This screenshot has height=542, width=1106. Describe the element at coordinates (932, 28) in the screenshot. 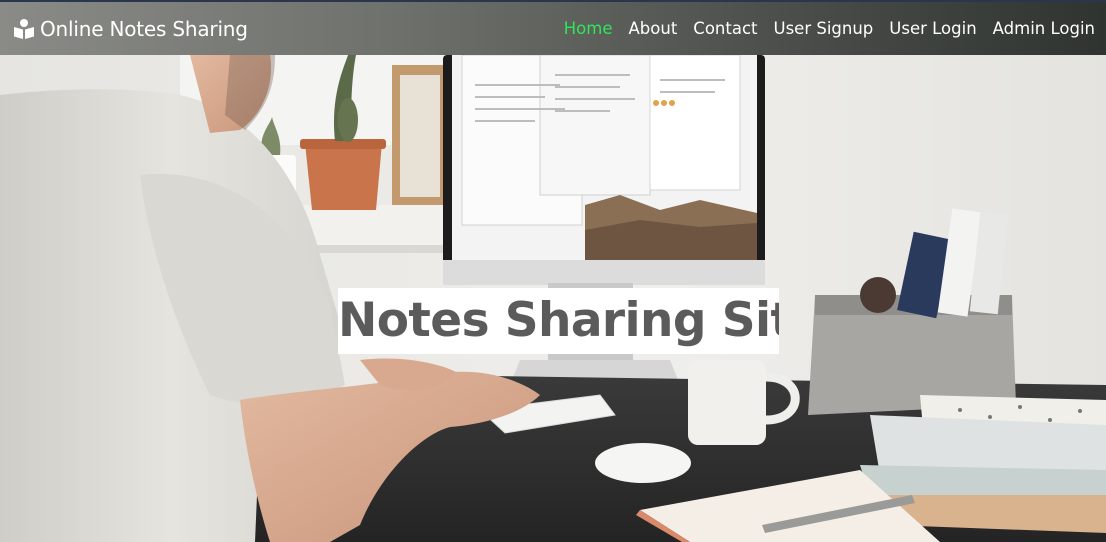

I see `nav-user-login: User Login` at that location.